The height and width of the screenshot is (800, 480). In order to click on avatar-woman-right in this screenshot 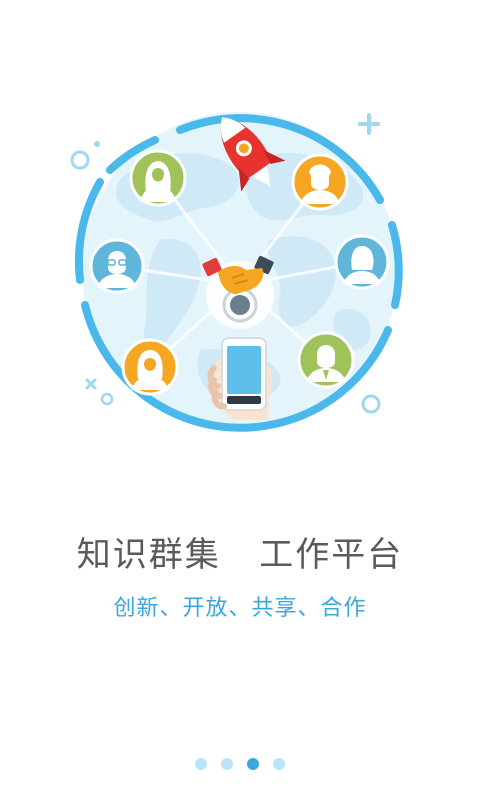, I will do `click(362, 262)`.